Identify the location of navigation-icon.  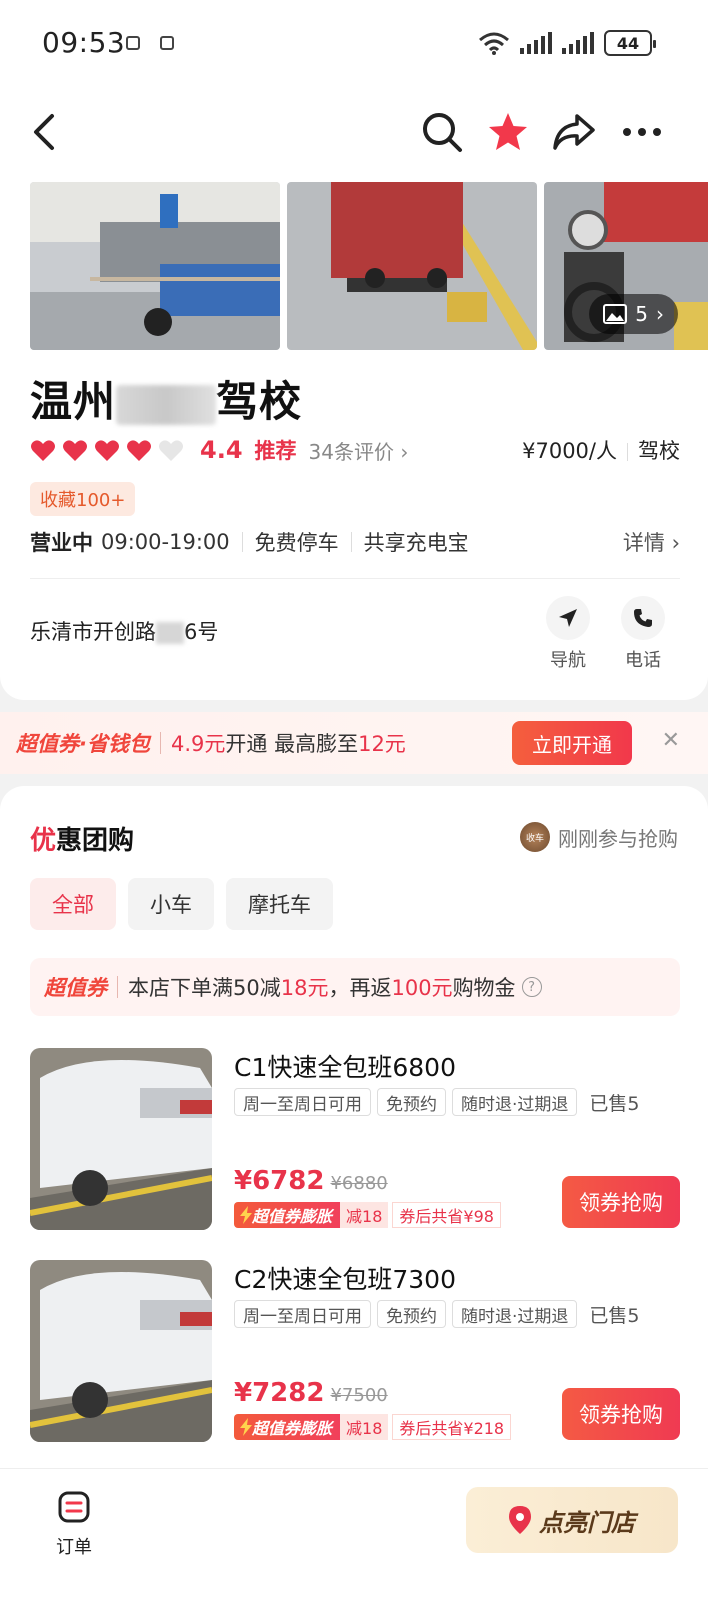
(568, 618).